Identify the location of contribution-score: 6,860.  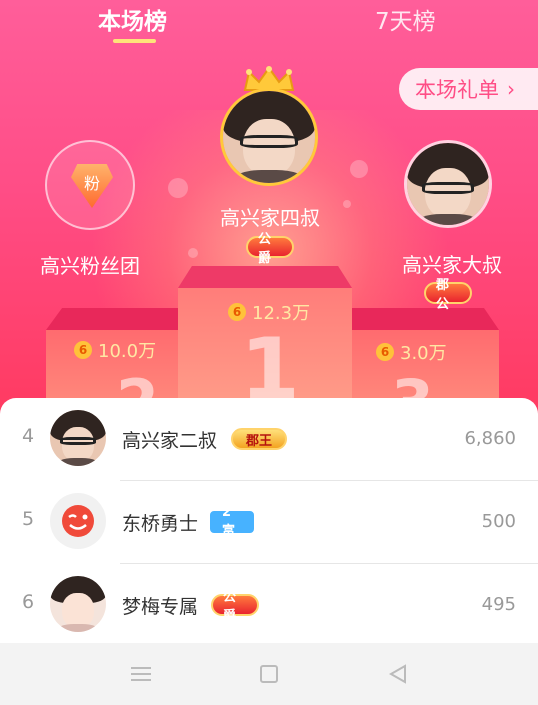
(490, 438).